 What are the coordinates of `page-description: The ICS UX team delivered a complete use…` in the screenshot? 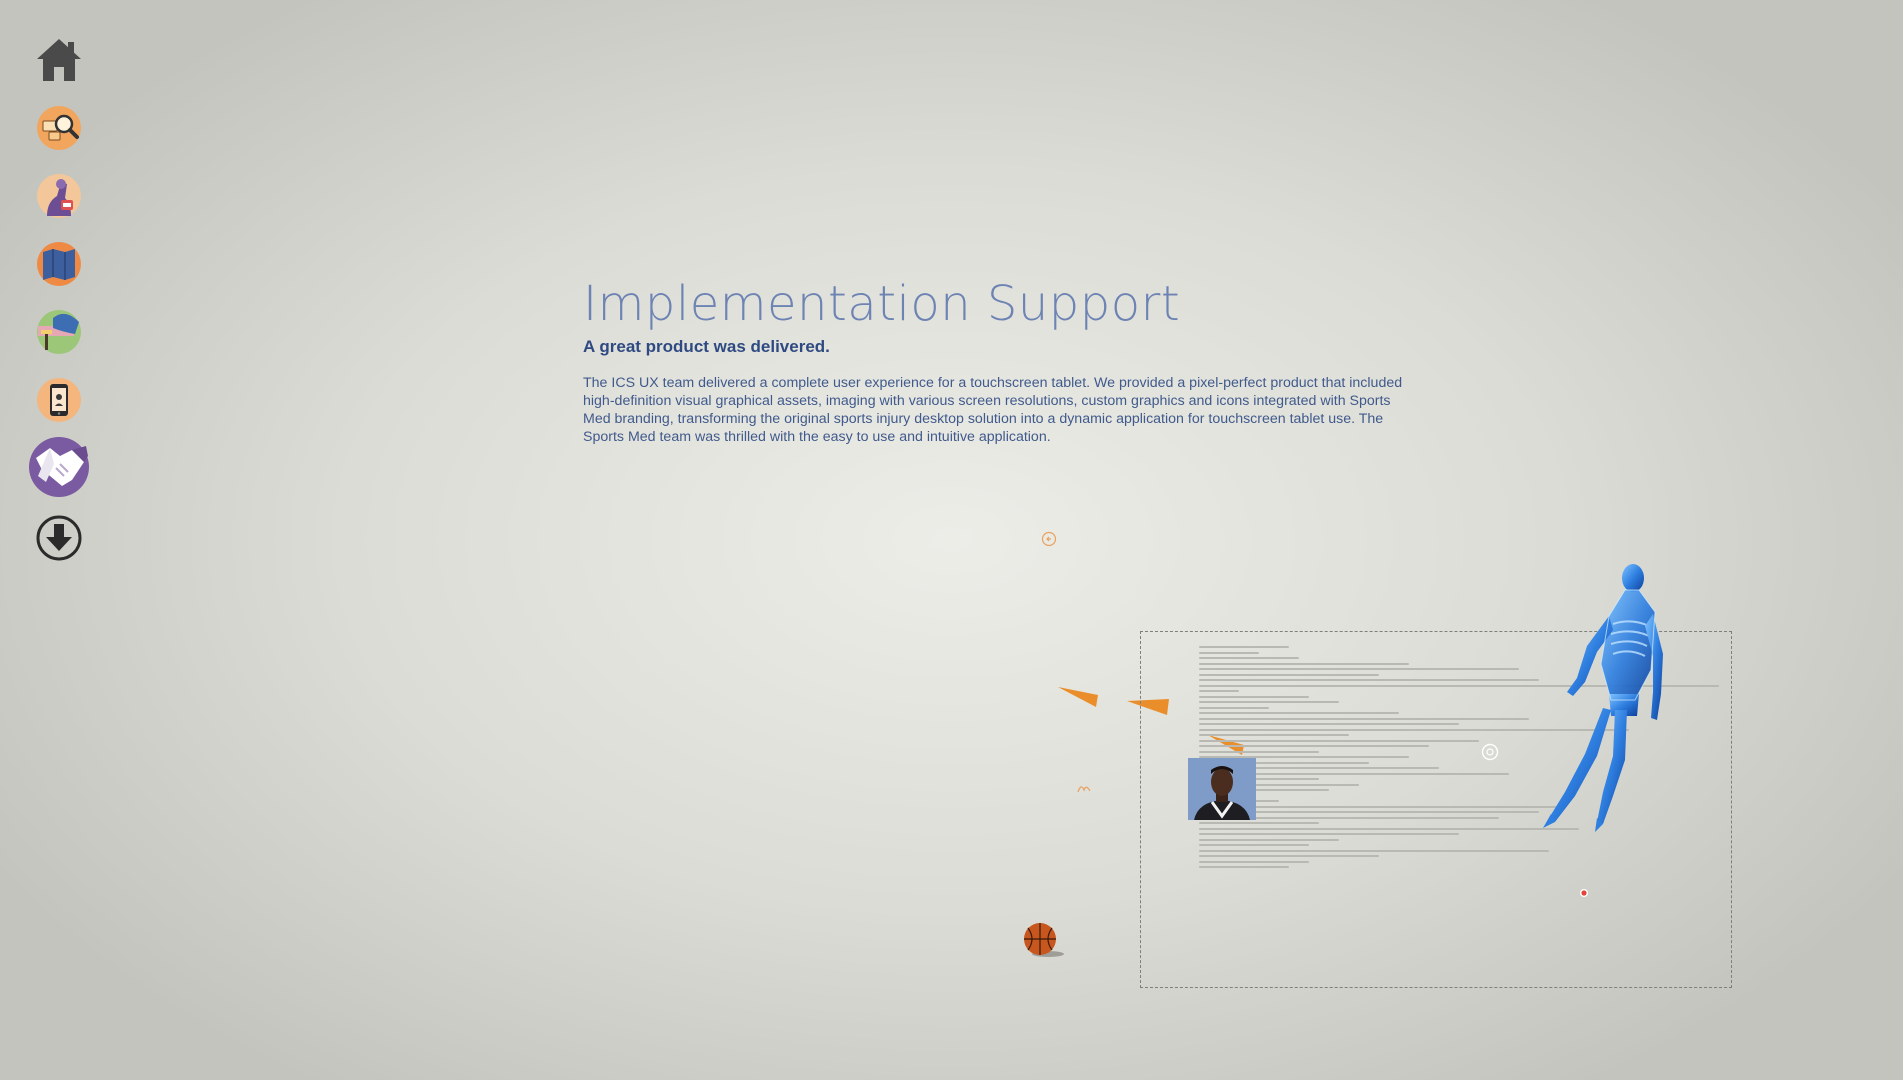 It's located at (993, 410).